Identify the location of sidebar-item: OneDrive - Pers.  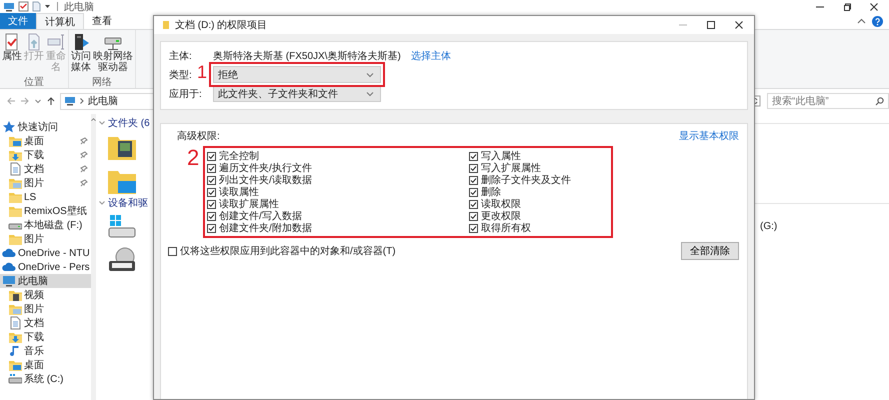
(45, 267).